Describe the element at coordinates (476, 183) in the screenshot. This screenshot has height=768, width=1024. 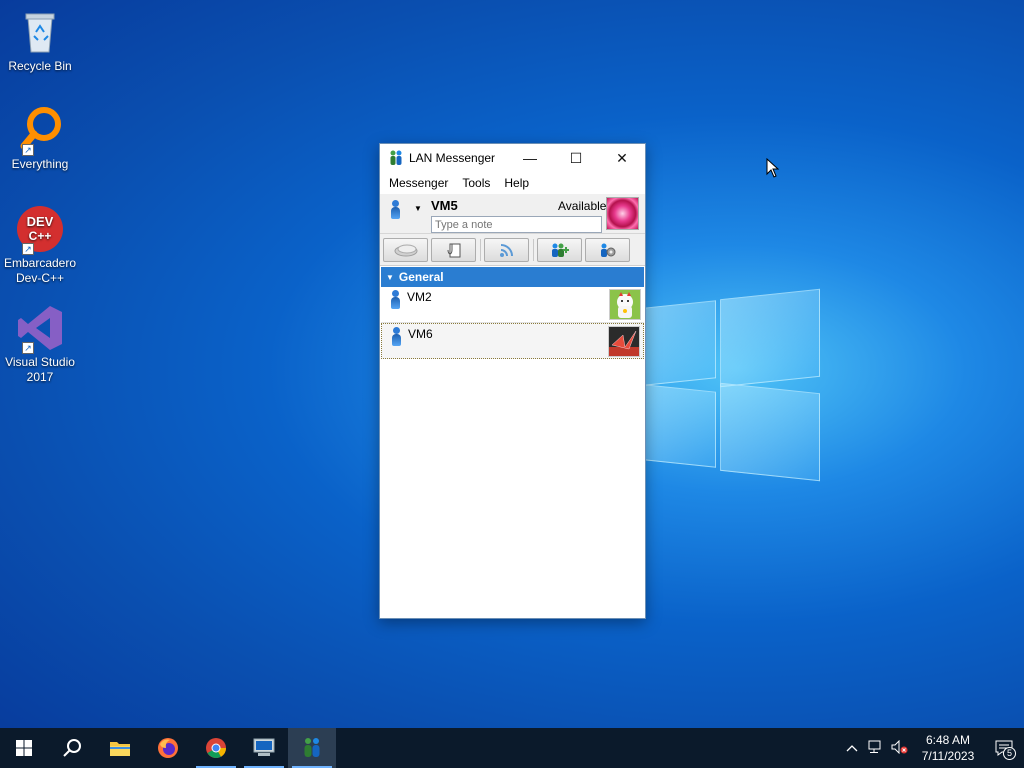
I see `menu-tools: Tools` at that location.